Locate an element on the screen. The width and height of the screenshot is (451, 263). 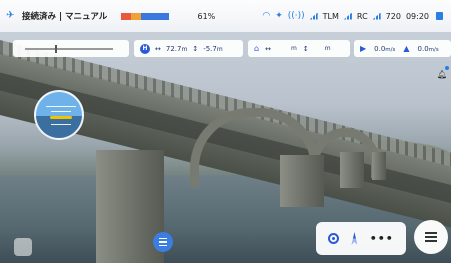
drone-icon: ✈ is located at coordinates (12, 16).